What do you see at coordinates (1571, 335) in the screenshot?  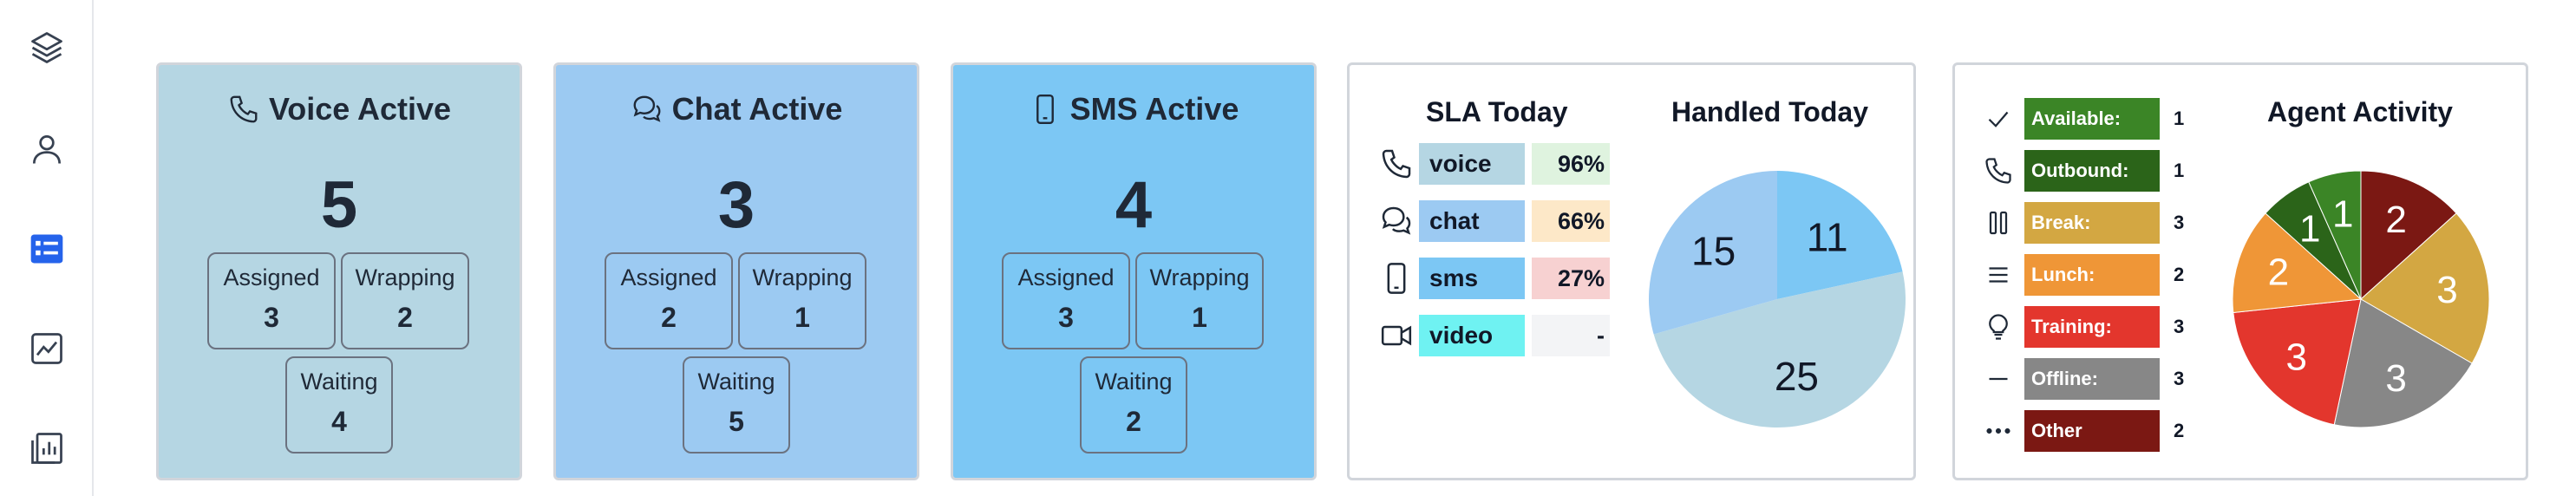 I see `sla-percent: -` at bounding box center [1571, 335].